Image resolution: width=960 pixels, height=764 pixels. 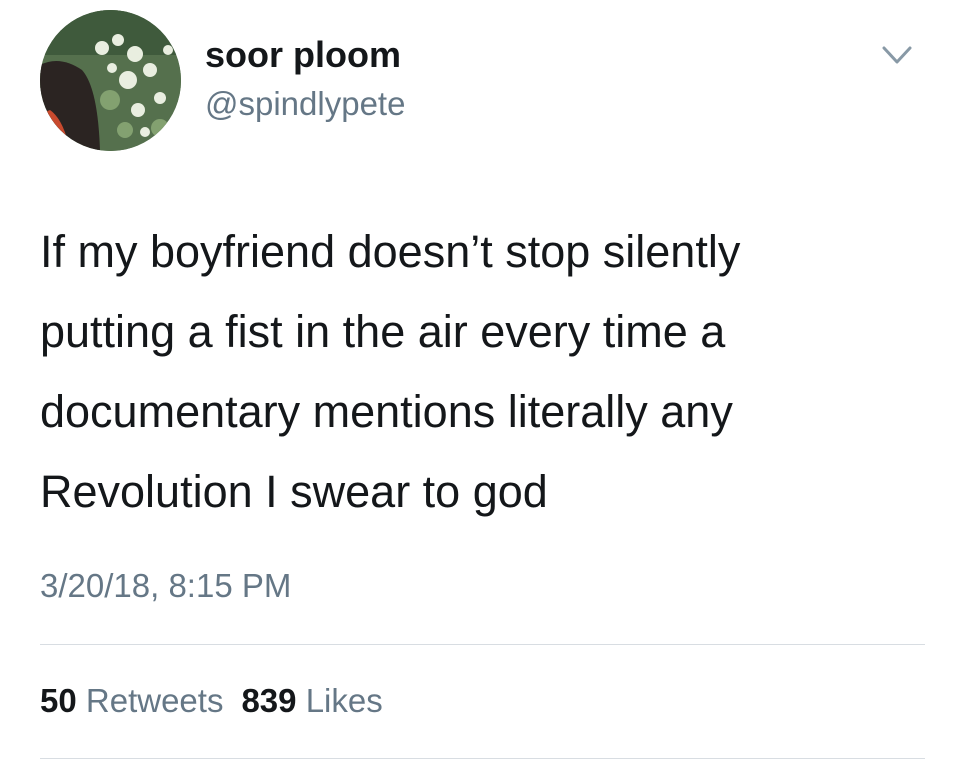 What do you see at coordinates (269, 700) in the screenshot?
I see `likes-count: 839` at bounding box center [269, 700].